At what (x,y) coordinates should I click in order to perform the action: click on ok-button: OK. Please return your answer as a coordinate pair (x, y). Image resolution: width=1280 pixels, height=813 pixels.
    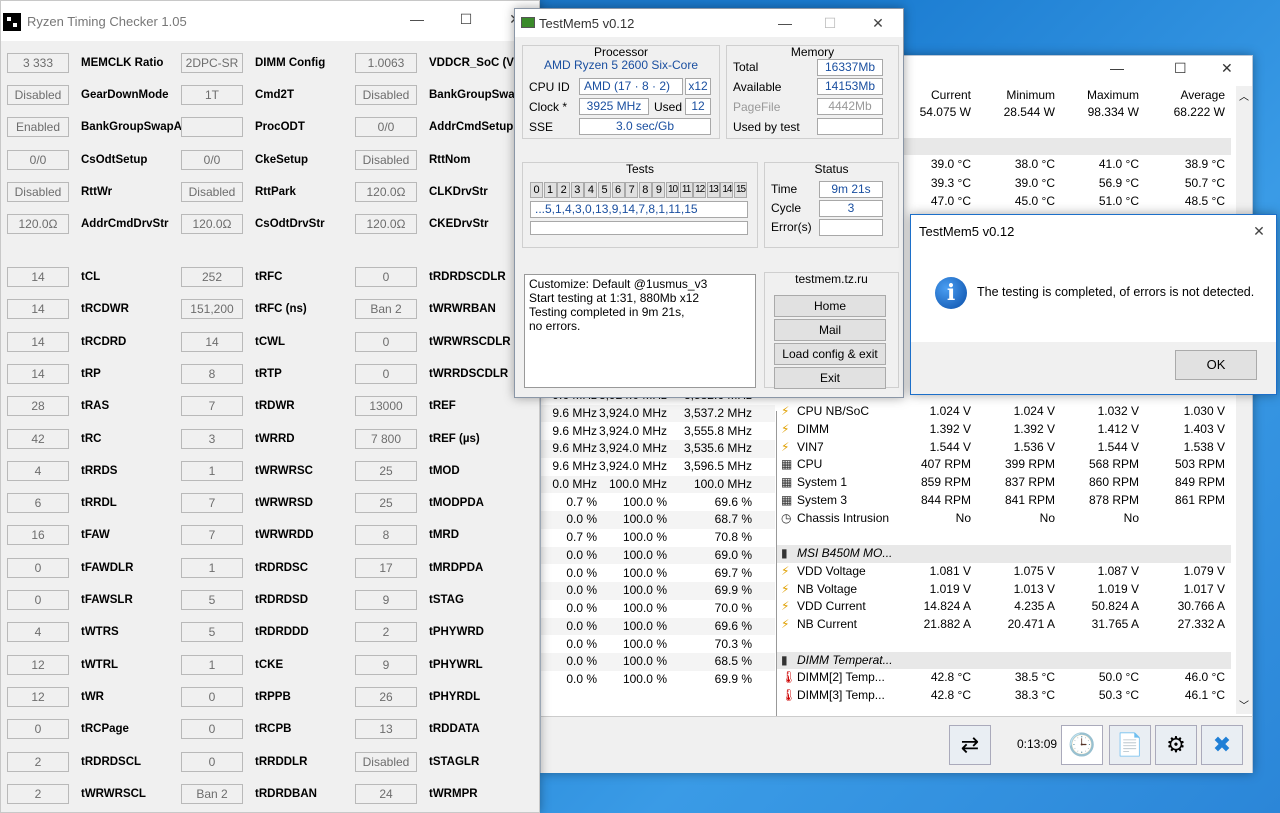
    Looking at the image, I should click on (1216, 365).